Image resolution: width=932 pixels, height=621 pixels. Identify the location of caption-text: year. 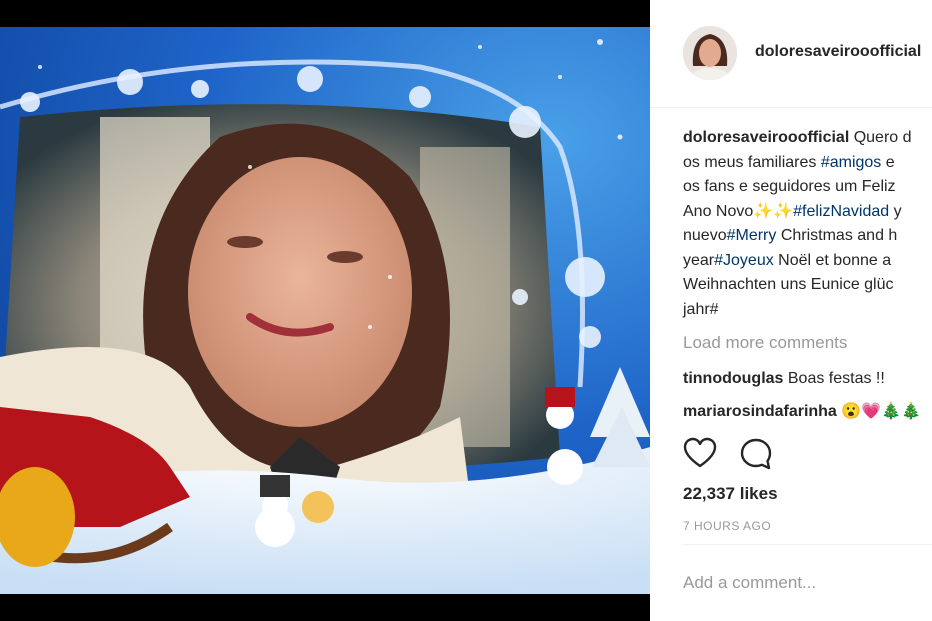
(699, 260).